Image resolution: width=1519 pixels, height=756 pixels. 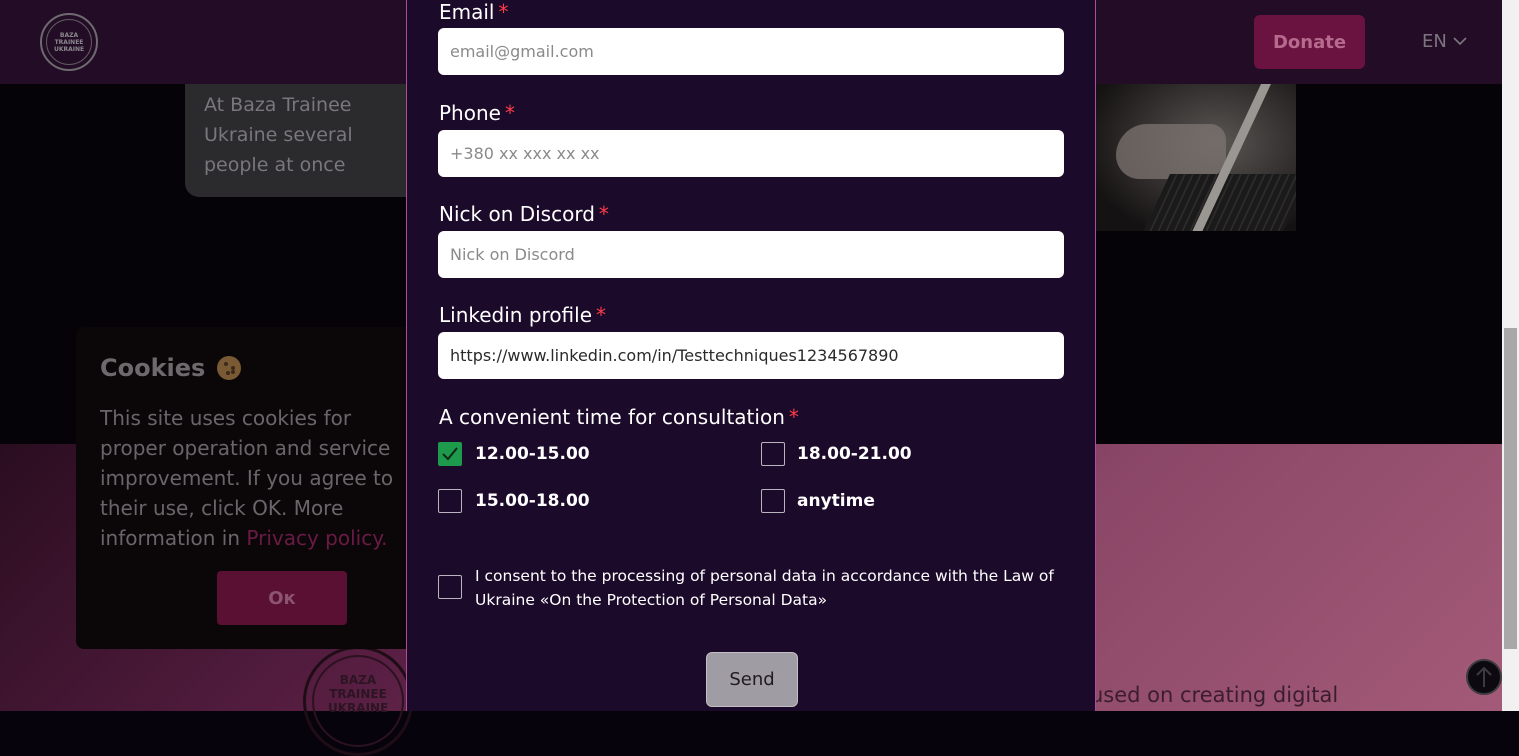 I want to click on time-label: A convenient time for consultation *, so click(x=619, y=417).